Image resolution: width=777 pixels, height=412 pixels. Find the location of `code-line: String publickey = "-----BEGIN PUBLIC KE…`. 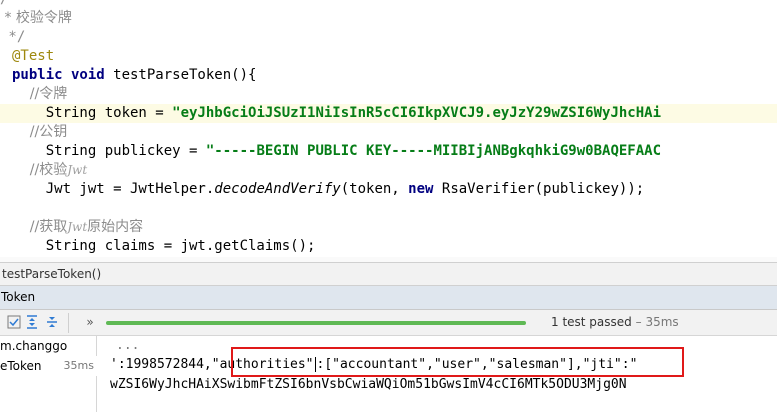

code-line: String publickey = "-----BEGIN PUBLIC KE… is located at coordinates (394, 151).